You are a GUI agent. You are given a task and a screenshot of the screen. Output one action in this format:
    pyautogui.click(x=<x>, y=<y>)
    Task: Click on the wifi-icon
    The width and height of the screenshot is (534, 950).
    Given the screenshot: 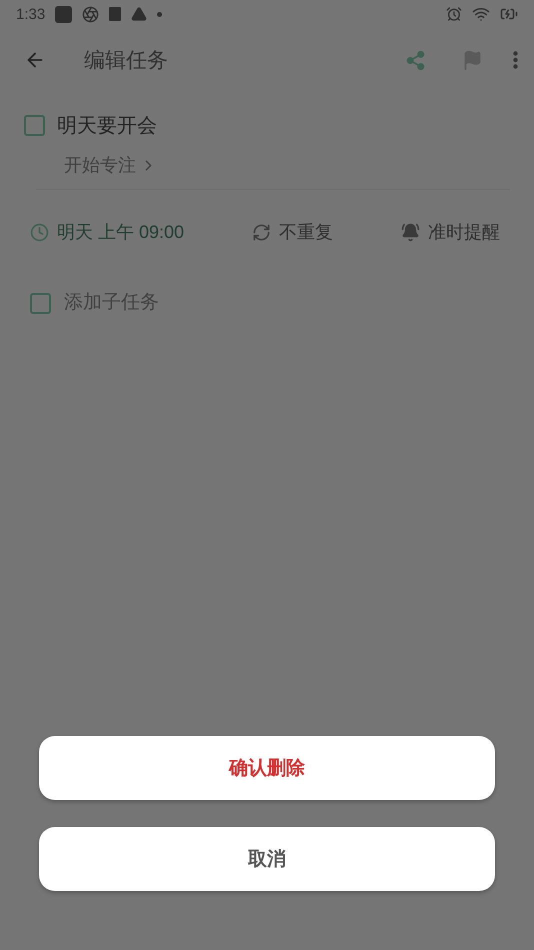 What is the action you would take?
    pyautogui.click(x=481, y=14)
    